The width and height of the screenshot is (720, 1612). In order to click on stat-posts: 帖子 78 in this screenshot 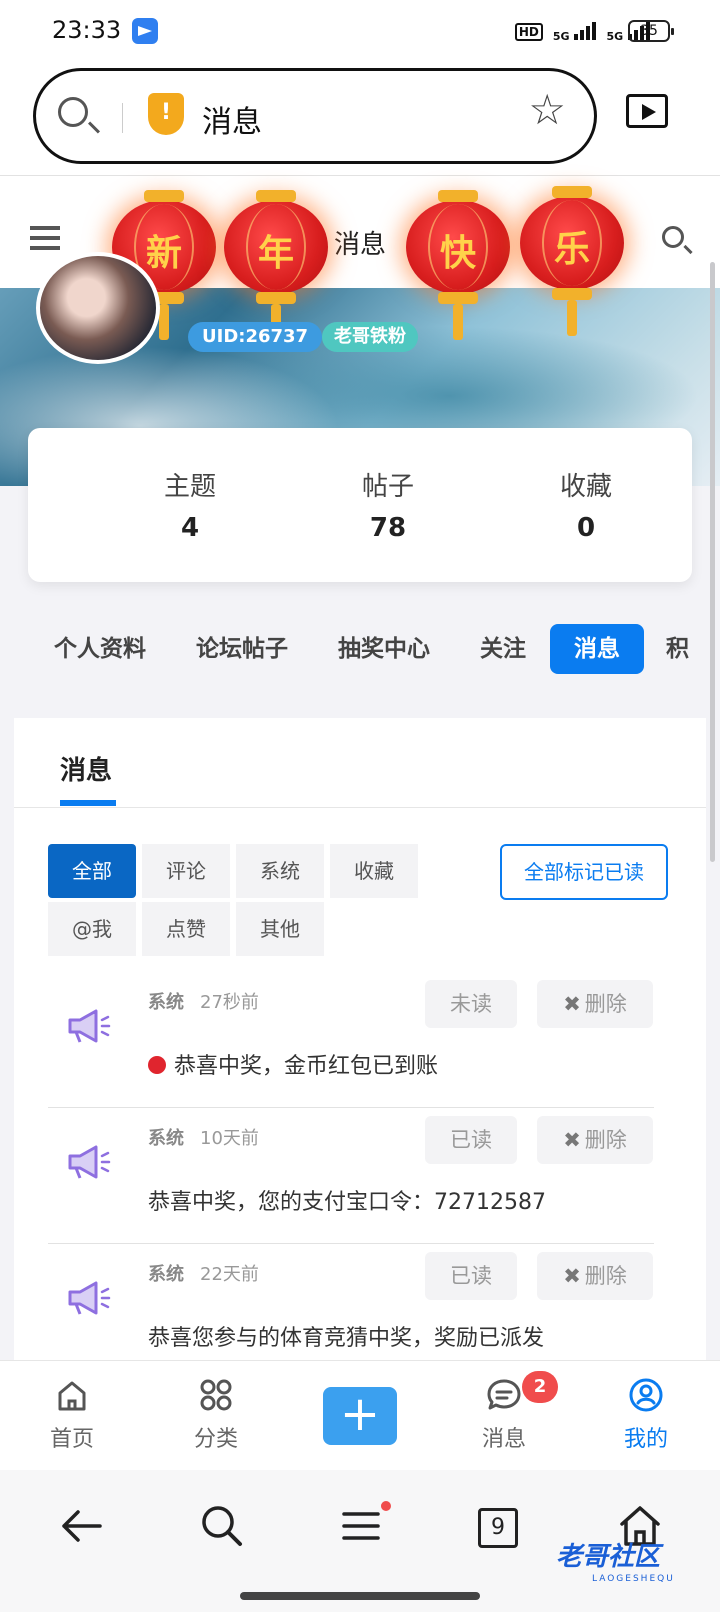, I will do `click(388, 504)`.